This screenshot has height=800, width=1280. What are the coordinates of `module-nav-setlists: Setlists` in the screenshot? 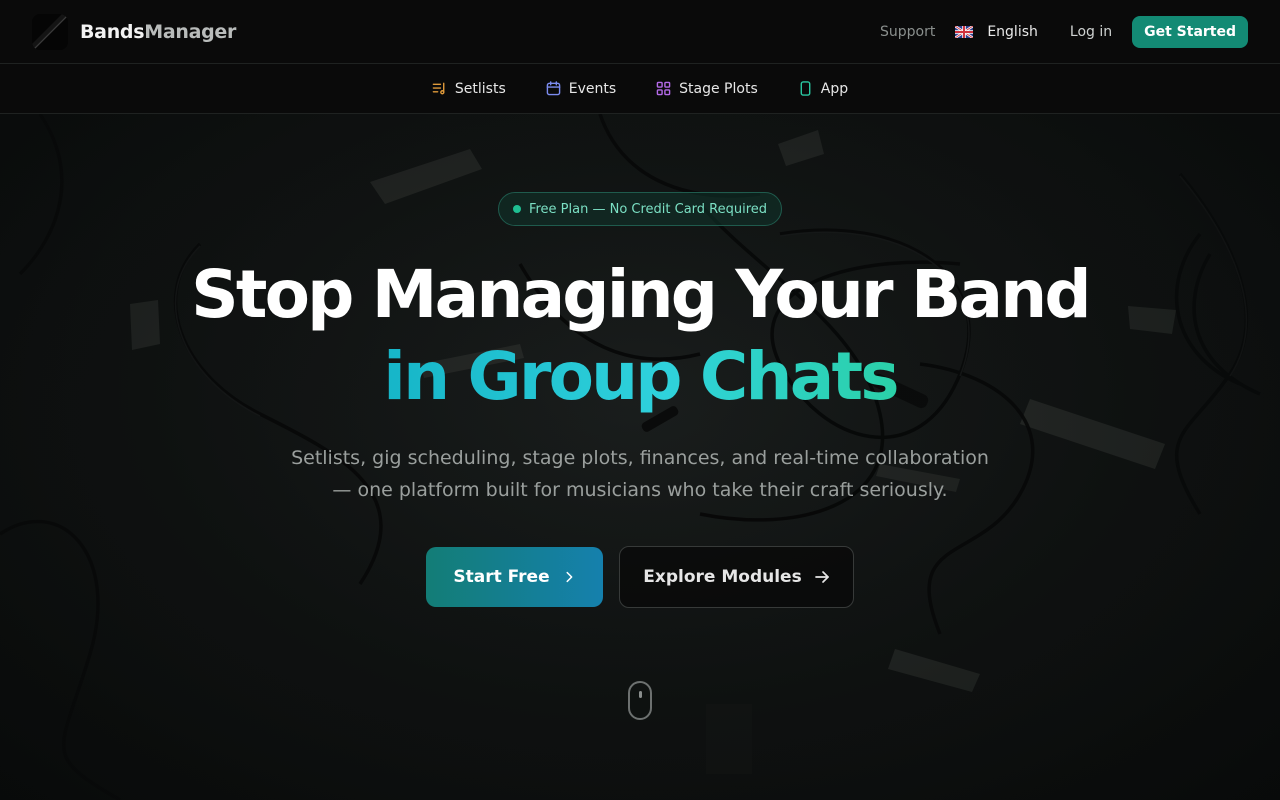 It's located at (469, 89).